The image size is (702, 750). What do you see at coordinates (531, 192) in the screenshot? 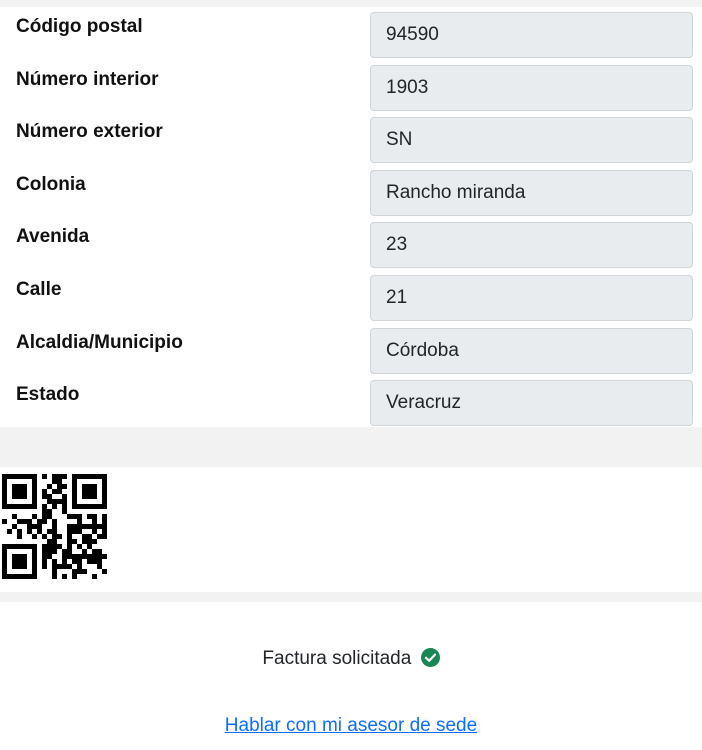
I see `colonia-field` at bounding box center [531, 192].